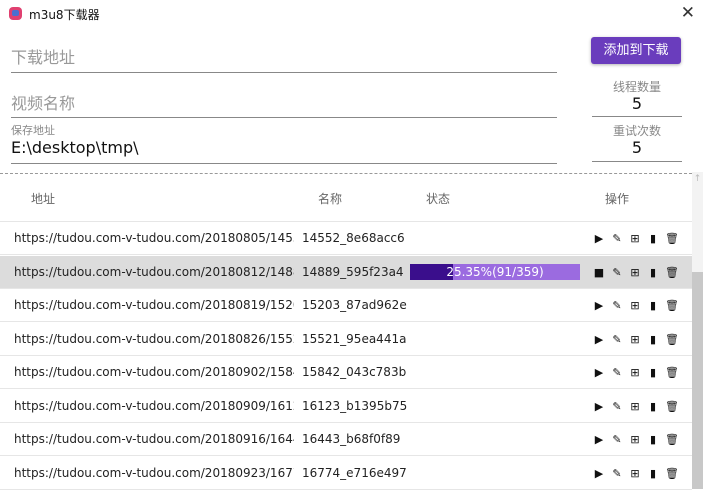  What do you see at coordinates (351, 14) in the screenshot?
I see `title-bar: m3u8下载器 ✕` at bounding box center [351, 14].